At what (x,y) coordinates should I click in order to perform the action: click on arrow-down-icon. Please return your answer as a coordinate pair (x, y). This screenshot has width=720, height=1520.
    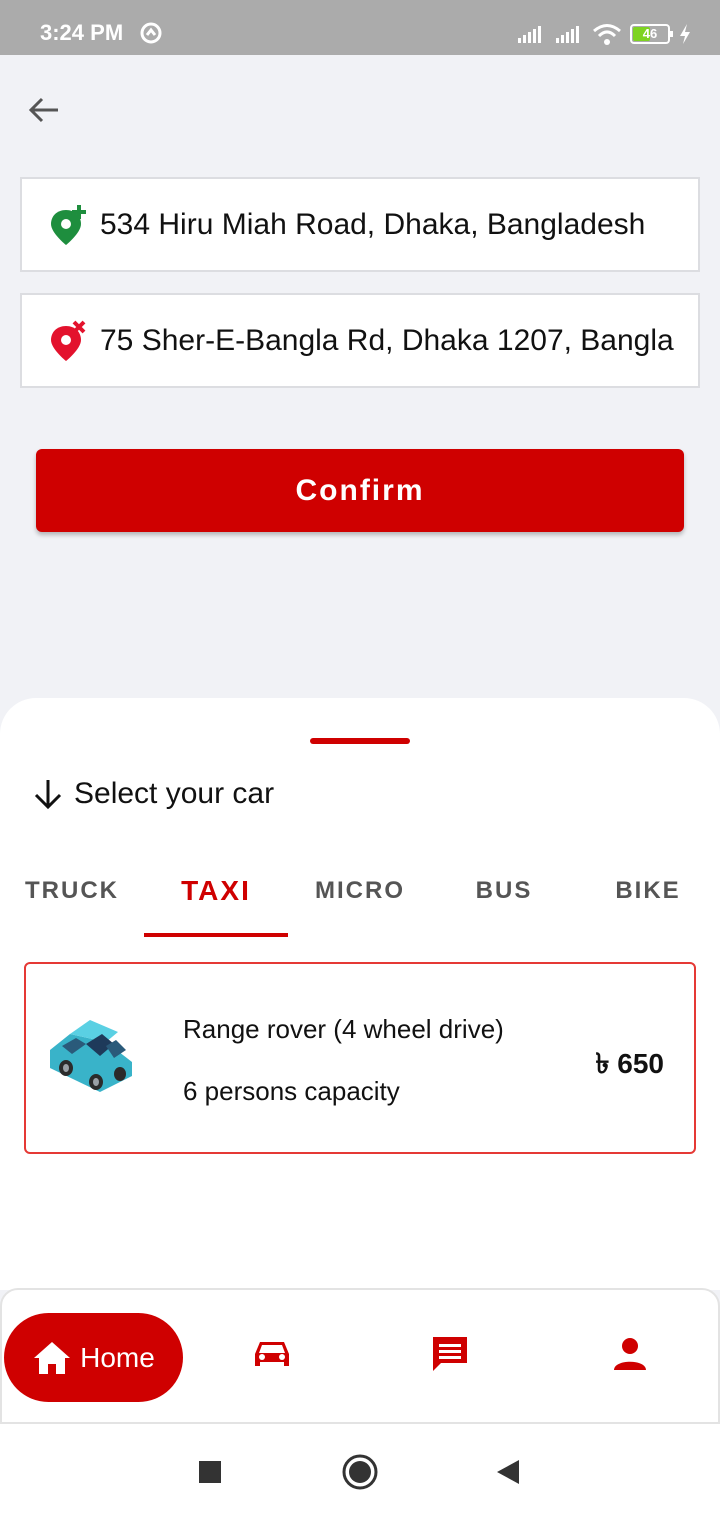
    Looking at the image, I should click on (48, 795).